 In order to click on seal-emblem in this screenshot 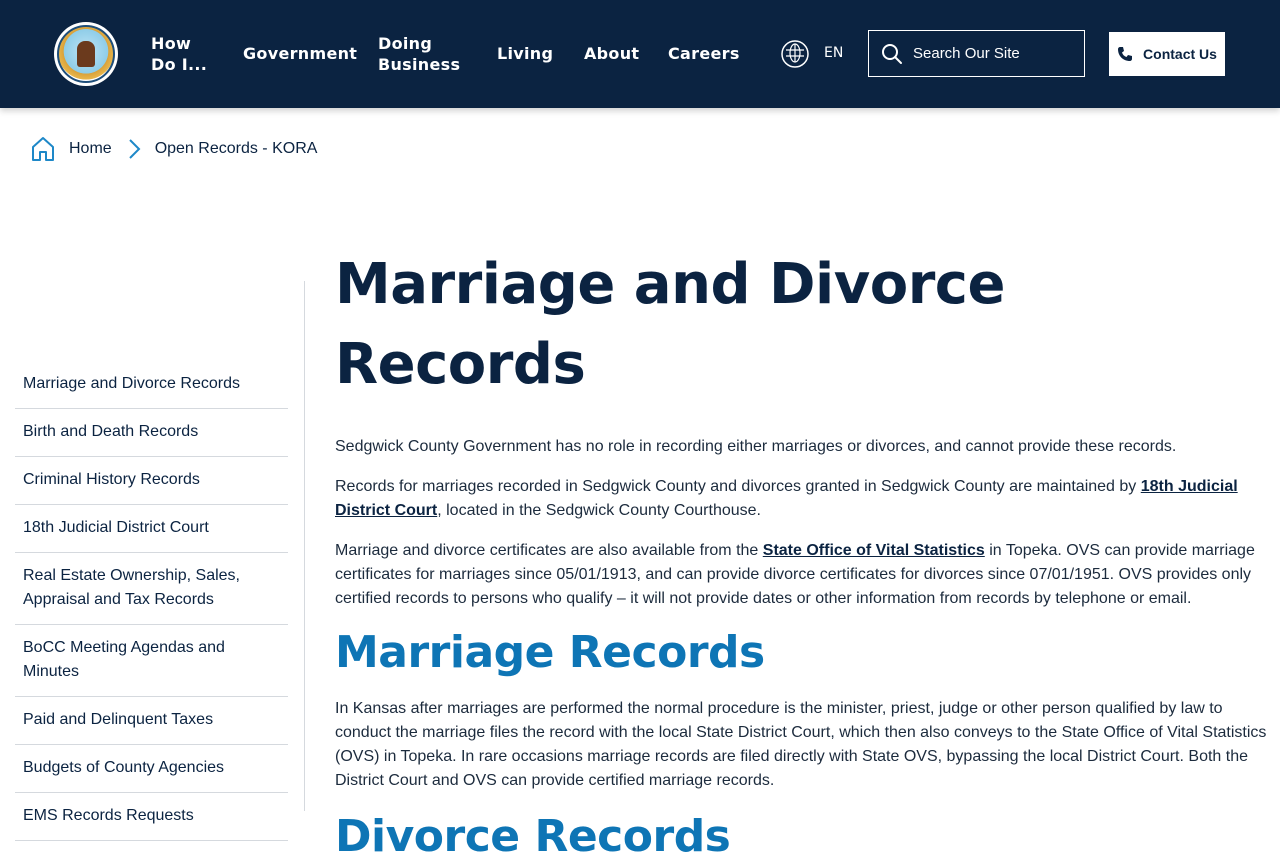, I will do `click(86, 54)`.